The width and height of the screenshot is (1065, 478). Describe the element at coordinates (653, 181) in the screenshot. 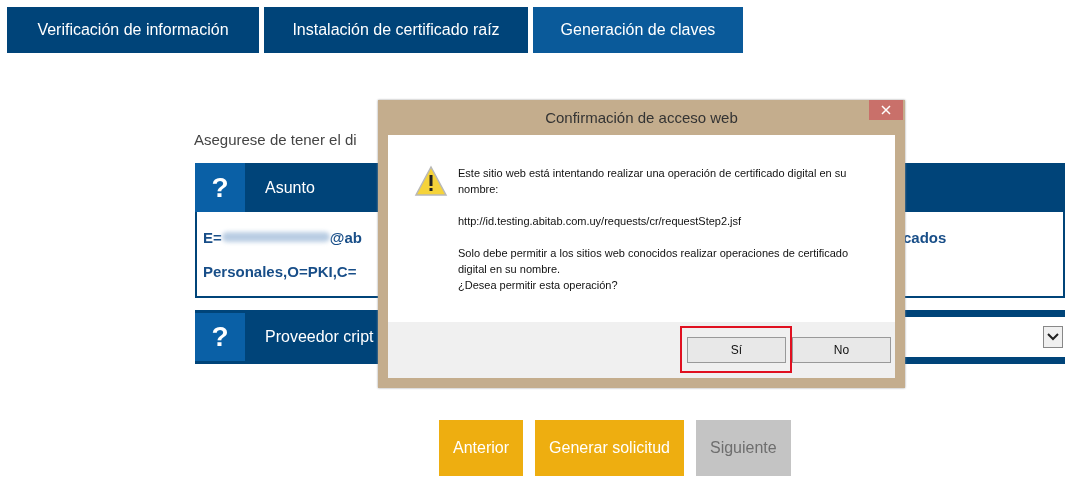

I see `dialog-message: Este sitio web está intentando realizar una operación de certificado digital en su nombre:` at that location.